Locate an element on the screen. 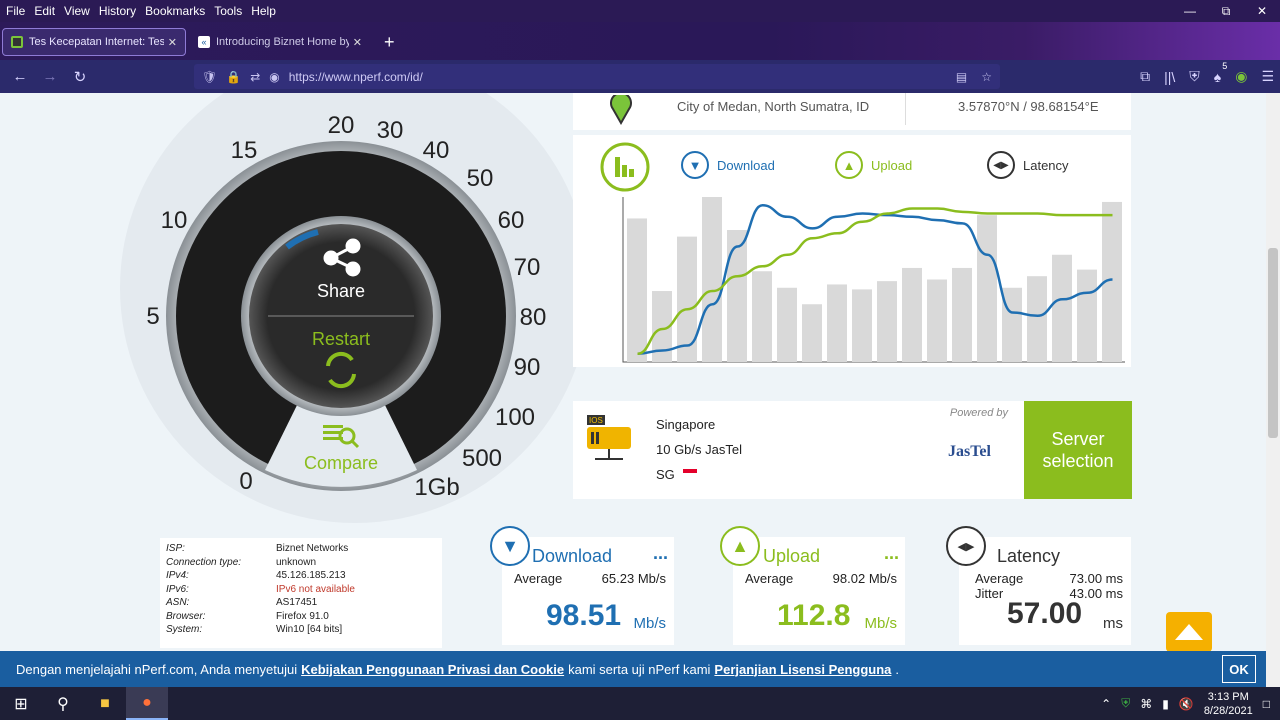 This screenshot has width=1280, height=720. address-bar: 🛡 🔒 ⇄ ◉ https://www.nperf.com/id/ ▤ ☆ is located at coordinates (597, 76).